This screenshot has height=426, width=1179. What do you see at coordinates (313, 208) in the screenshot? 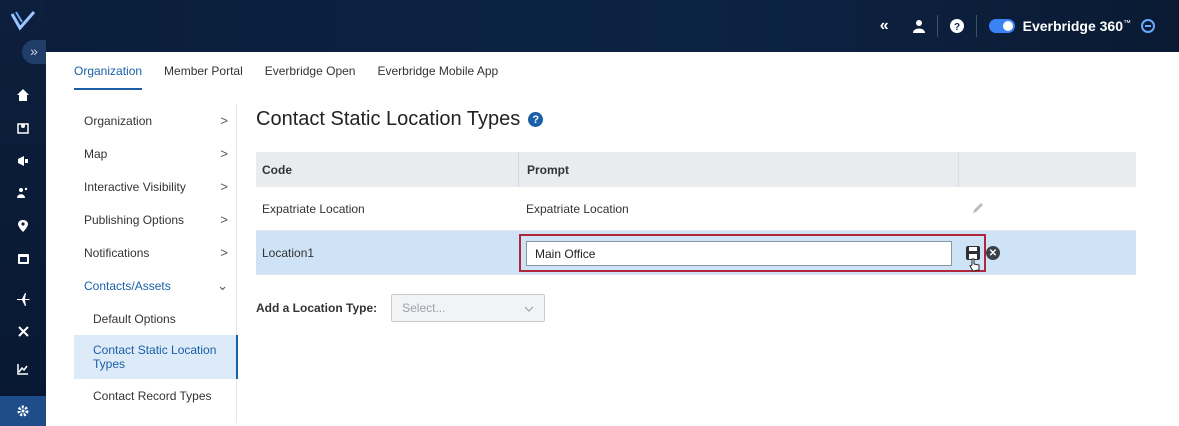
I see `cell-code: Expatriate Location` at bounding box center [313, 208].